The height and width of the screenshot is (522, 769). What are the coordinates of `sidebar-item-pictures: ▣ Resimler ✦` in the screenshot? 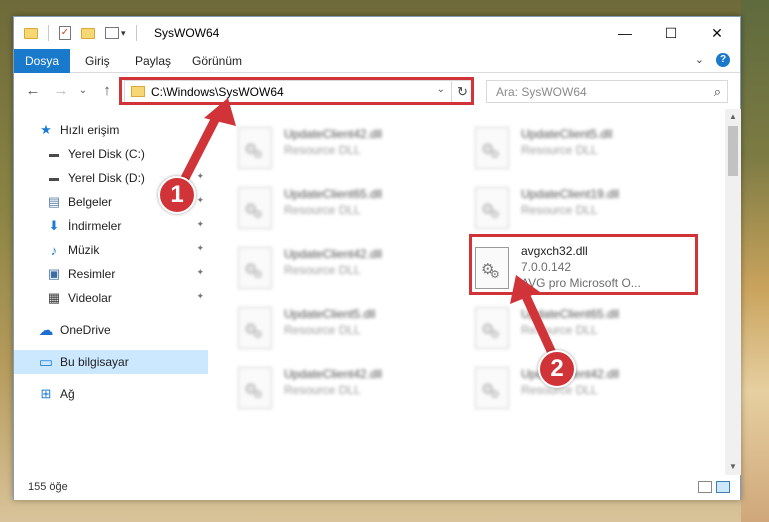 It's located at (111, 274).